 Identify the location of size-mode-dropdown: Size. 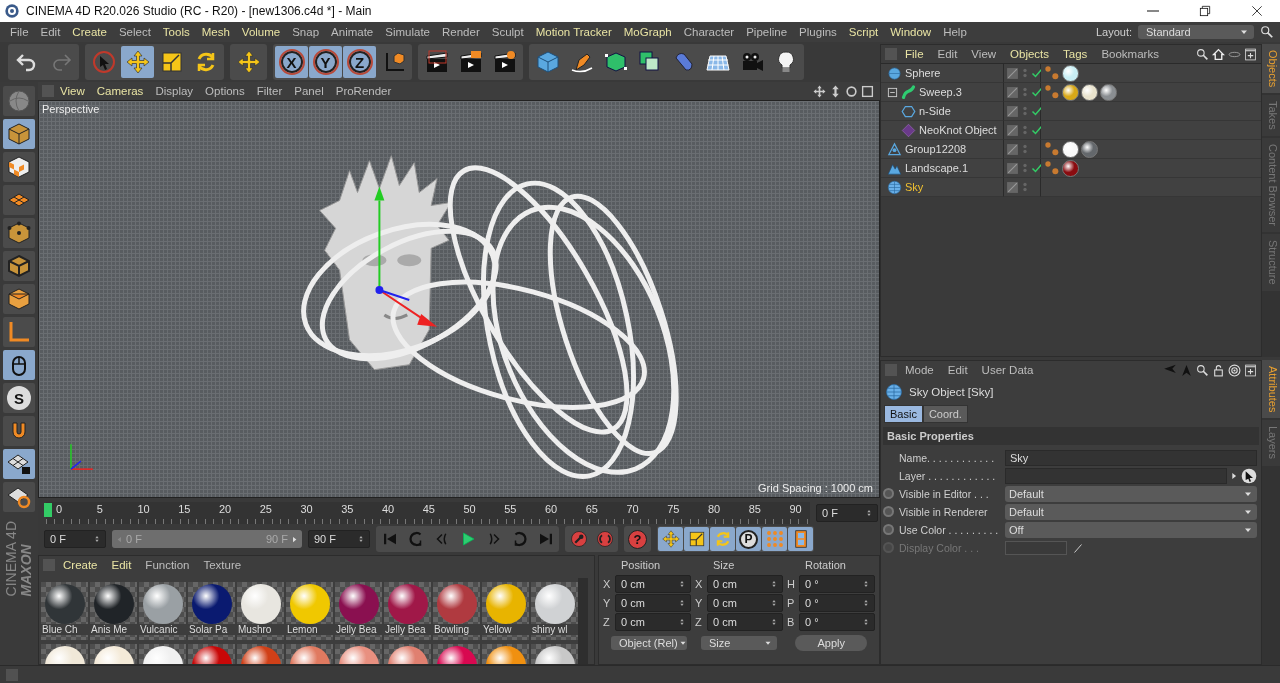
(739, 643).